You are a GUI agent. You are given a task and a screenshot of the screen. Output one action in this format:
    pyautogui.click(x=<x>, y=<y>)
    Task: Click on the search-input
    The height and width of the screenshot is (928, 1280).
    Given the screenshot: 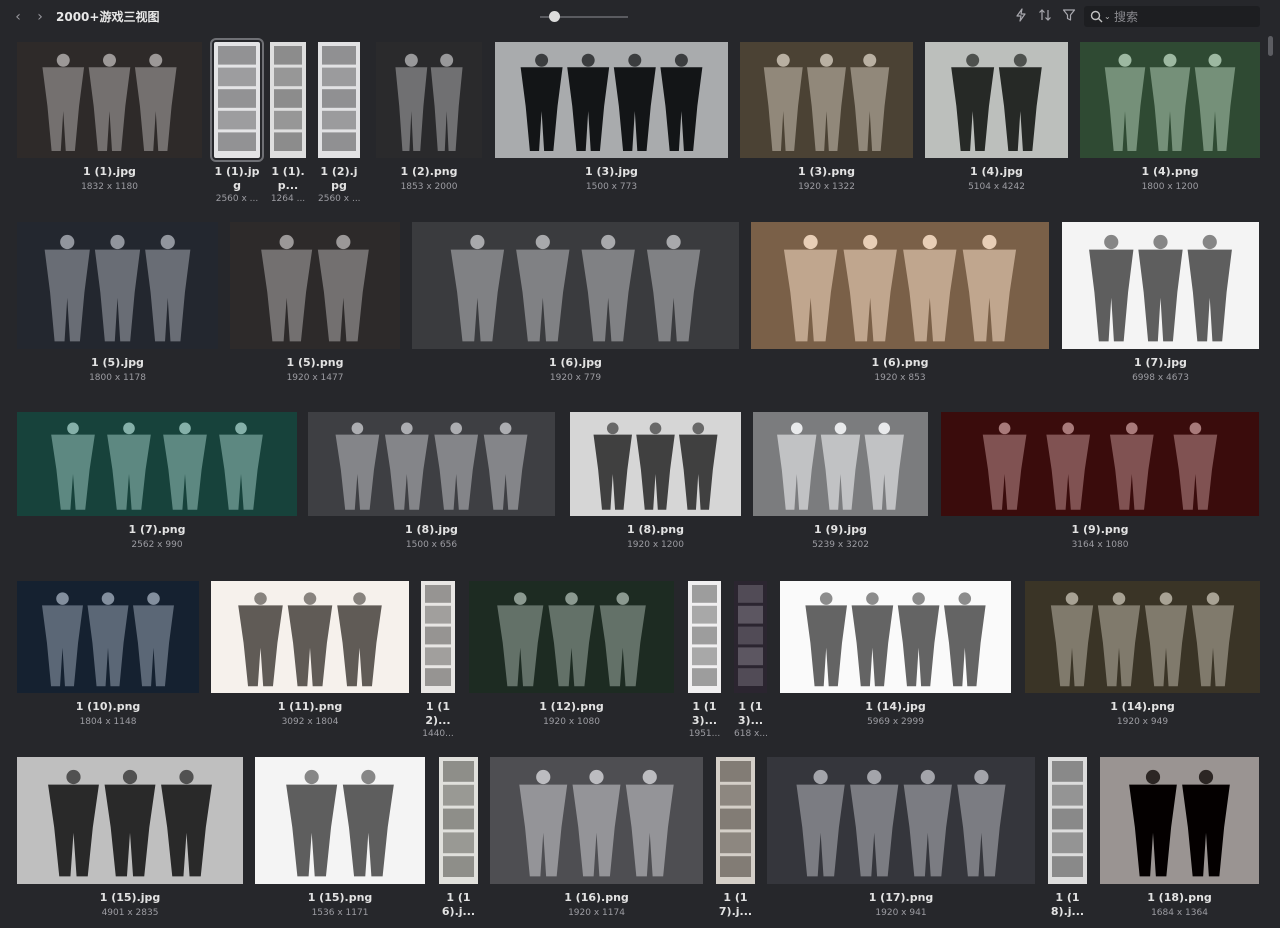 What is the action you would take?
    pyautogui.click(x=1184, y=16)
    